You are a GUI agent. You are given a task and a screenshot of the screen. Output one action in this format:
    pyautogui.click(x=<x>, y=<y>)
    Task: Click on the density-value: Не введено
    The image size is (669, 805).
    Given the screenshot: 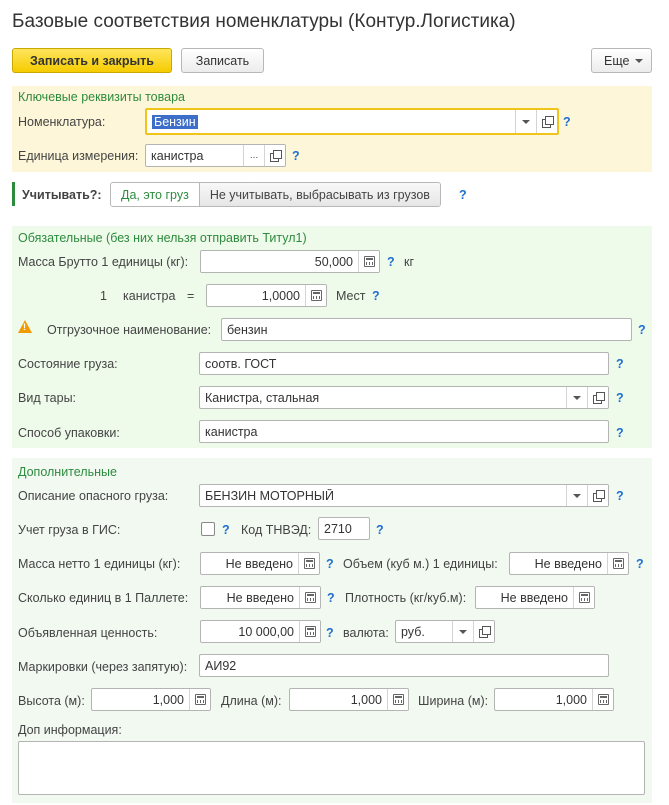 What is the action you would take?
    pyautogui.click(x=534, y=597)
    